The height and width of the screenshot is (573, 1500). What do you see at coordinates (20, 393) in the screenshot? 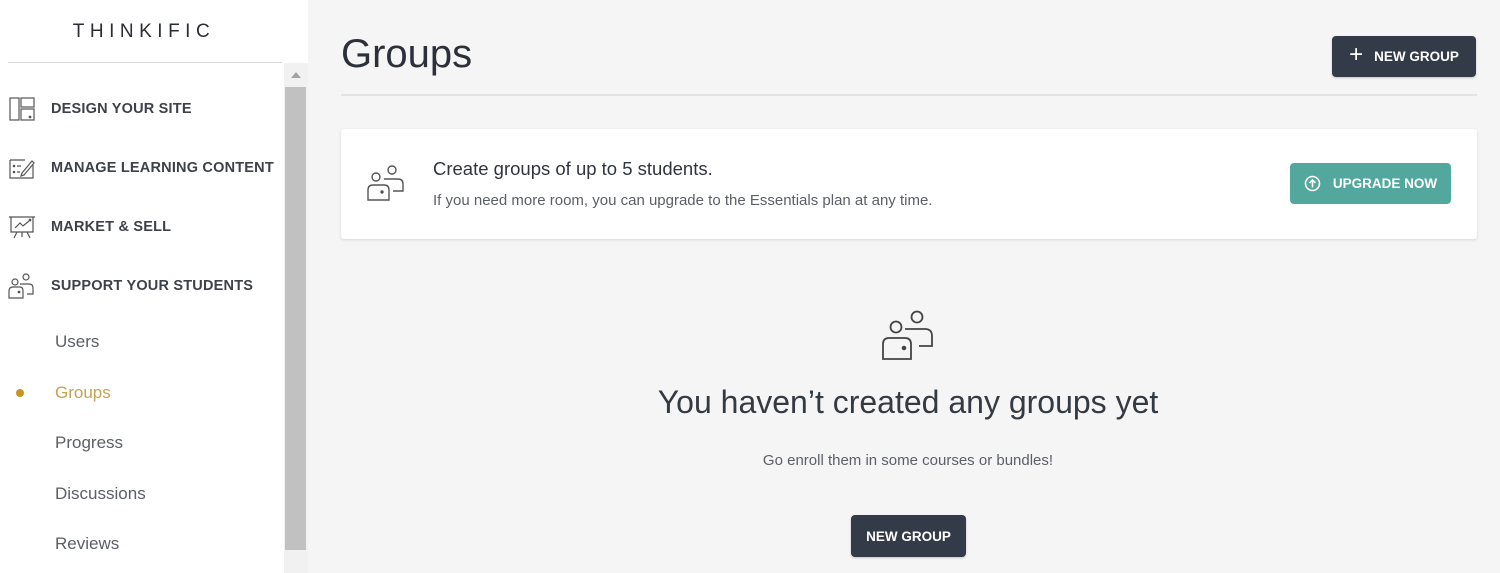
I see `active-indicator-dot` at bounding box center [20, 393].